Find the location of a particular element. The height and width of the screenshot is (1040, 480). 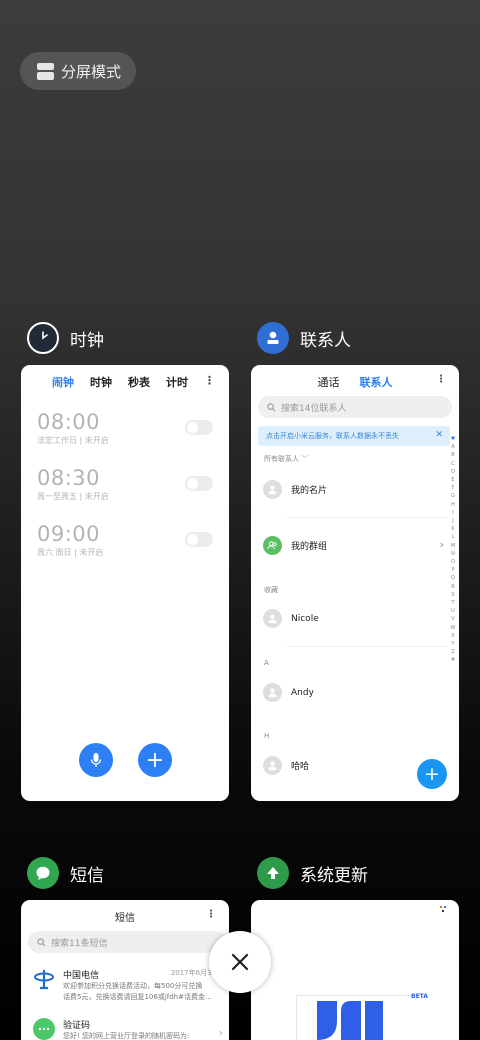

alphabet-index-letter: S is located at coordinates (452, 595).